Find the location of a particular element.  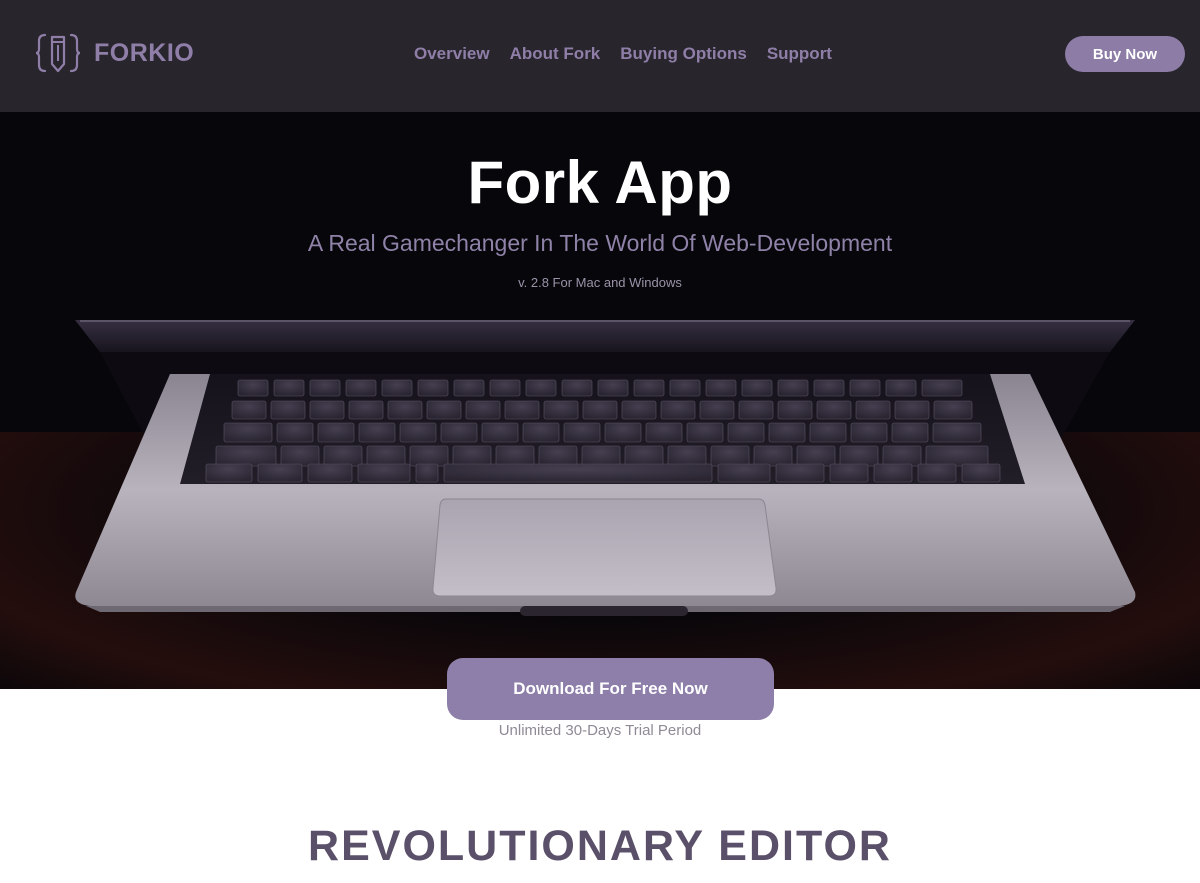

hero-title: Fork App is located at coordinates (600, 182).